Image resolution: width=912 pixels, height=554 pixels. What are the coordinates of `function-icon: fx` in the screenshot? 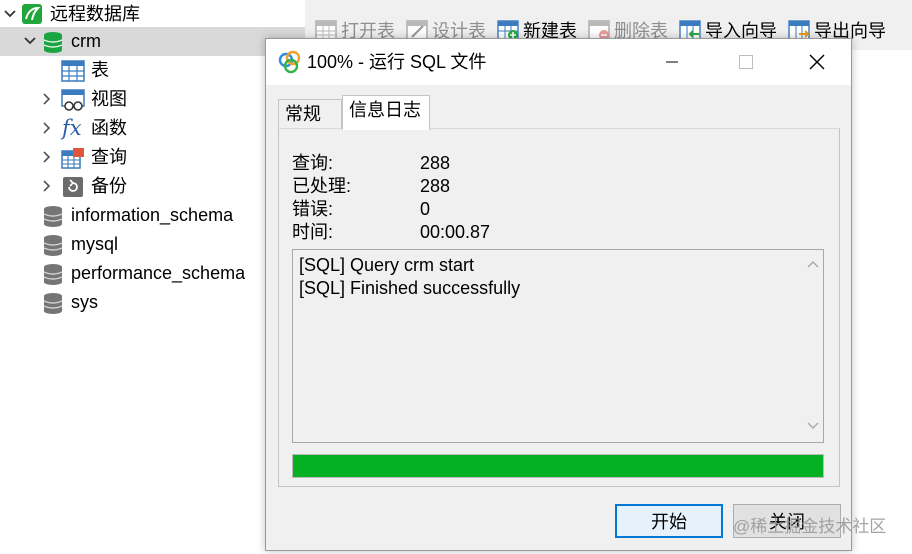 It's located at (72, 128).